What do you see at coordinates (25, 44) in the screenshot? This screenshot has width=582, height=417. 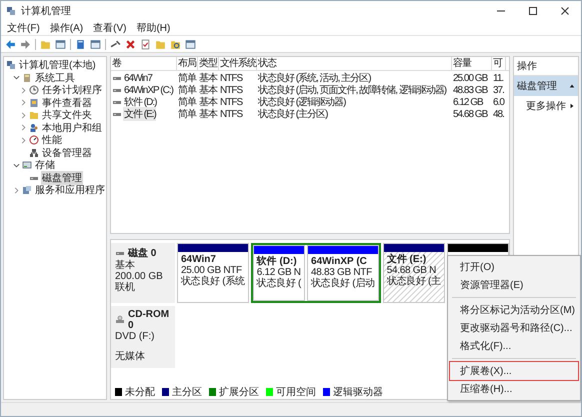 I see `forward-arrow-icon` at bounding box center [25, 44].